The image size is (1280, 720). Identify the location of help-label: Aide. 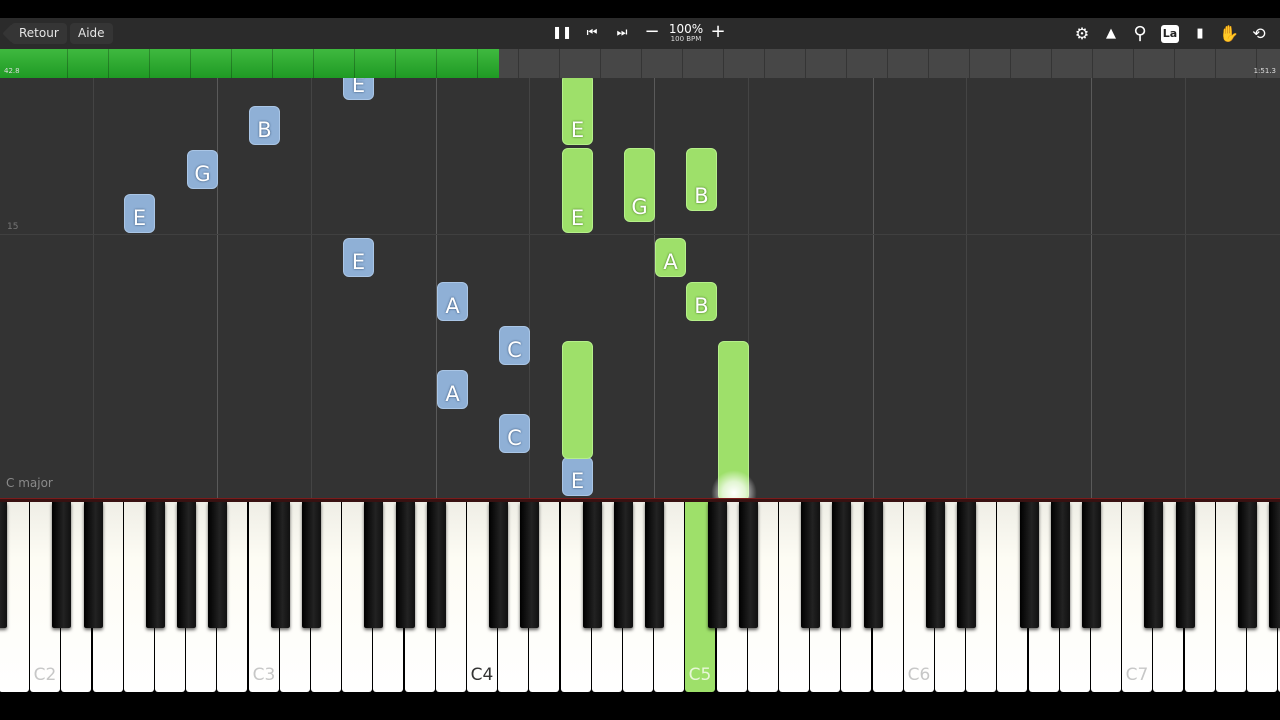
(91, 33).